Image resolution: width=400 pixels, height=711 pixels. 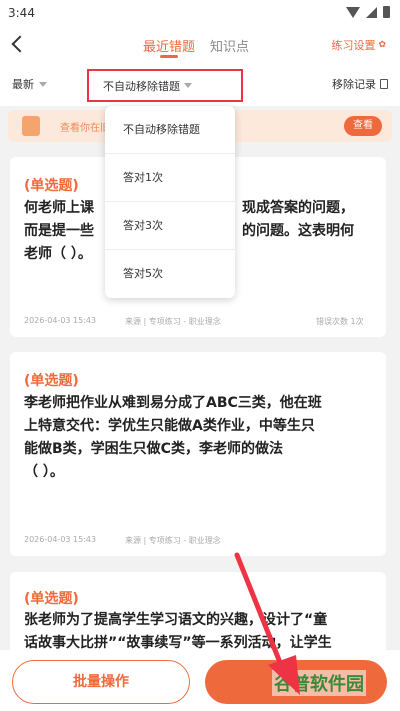 What do you see at coordinates (261, 615) in the screenshot?
I see `arrow-shaft` at bounding box center [261, 615].